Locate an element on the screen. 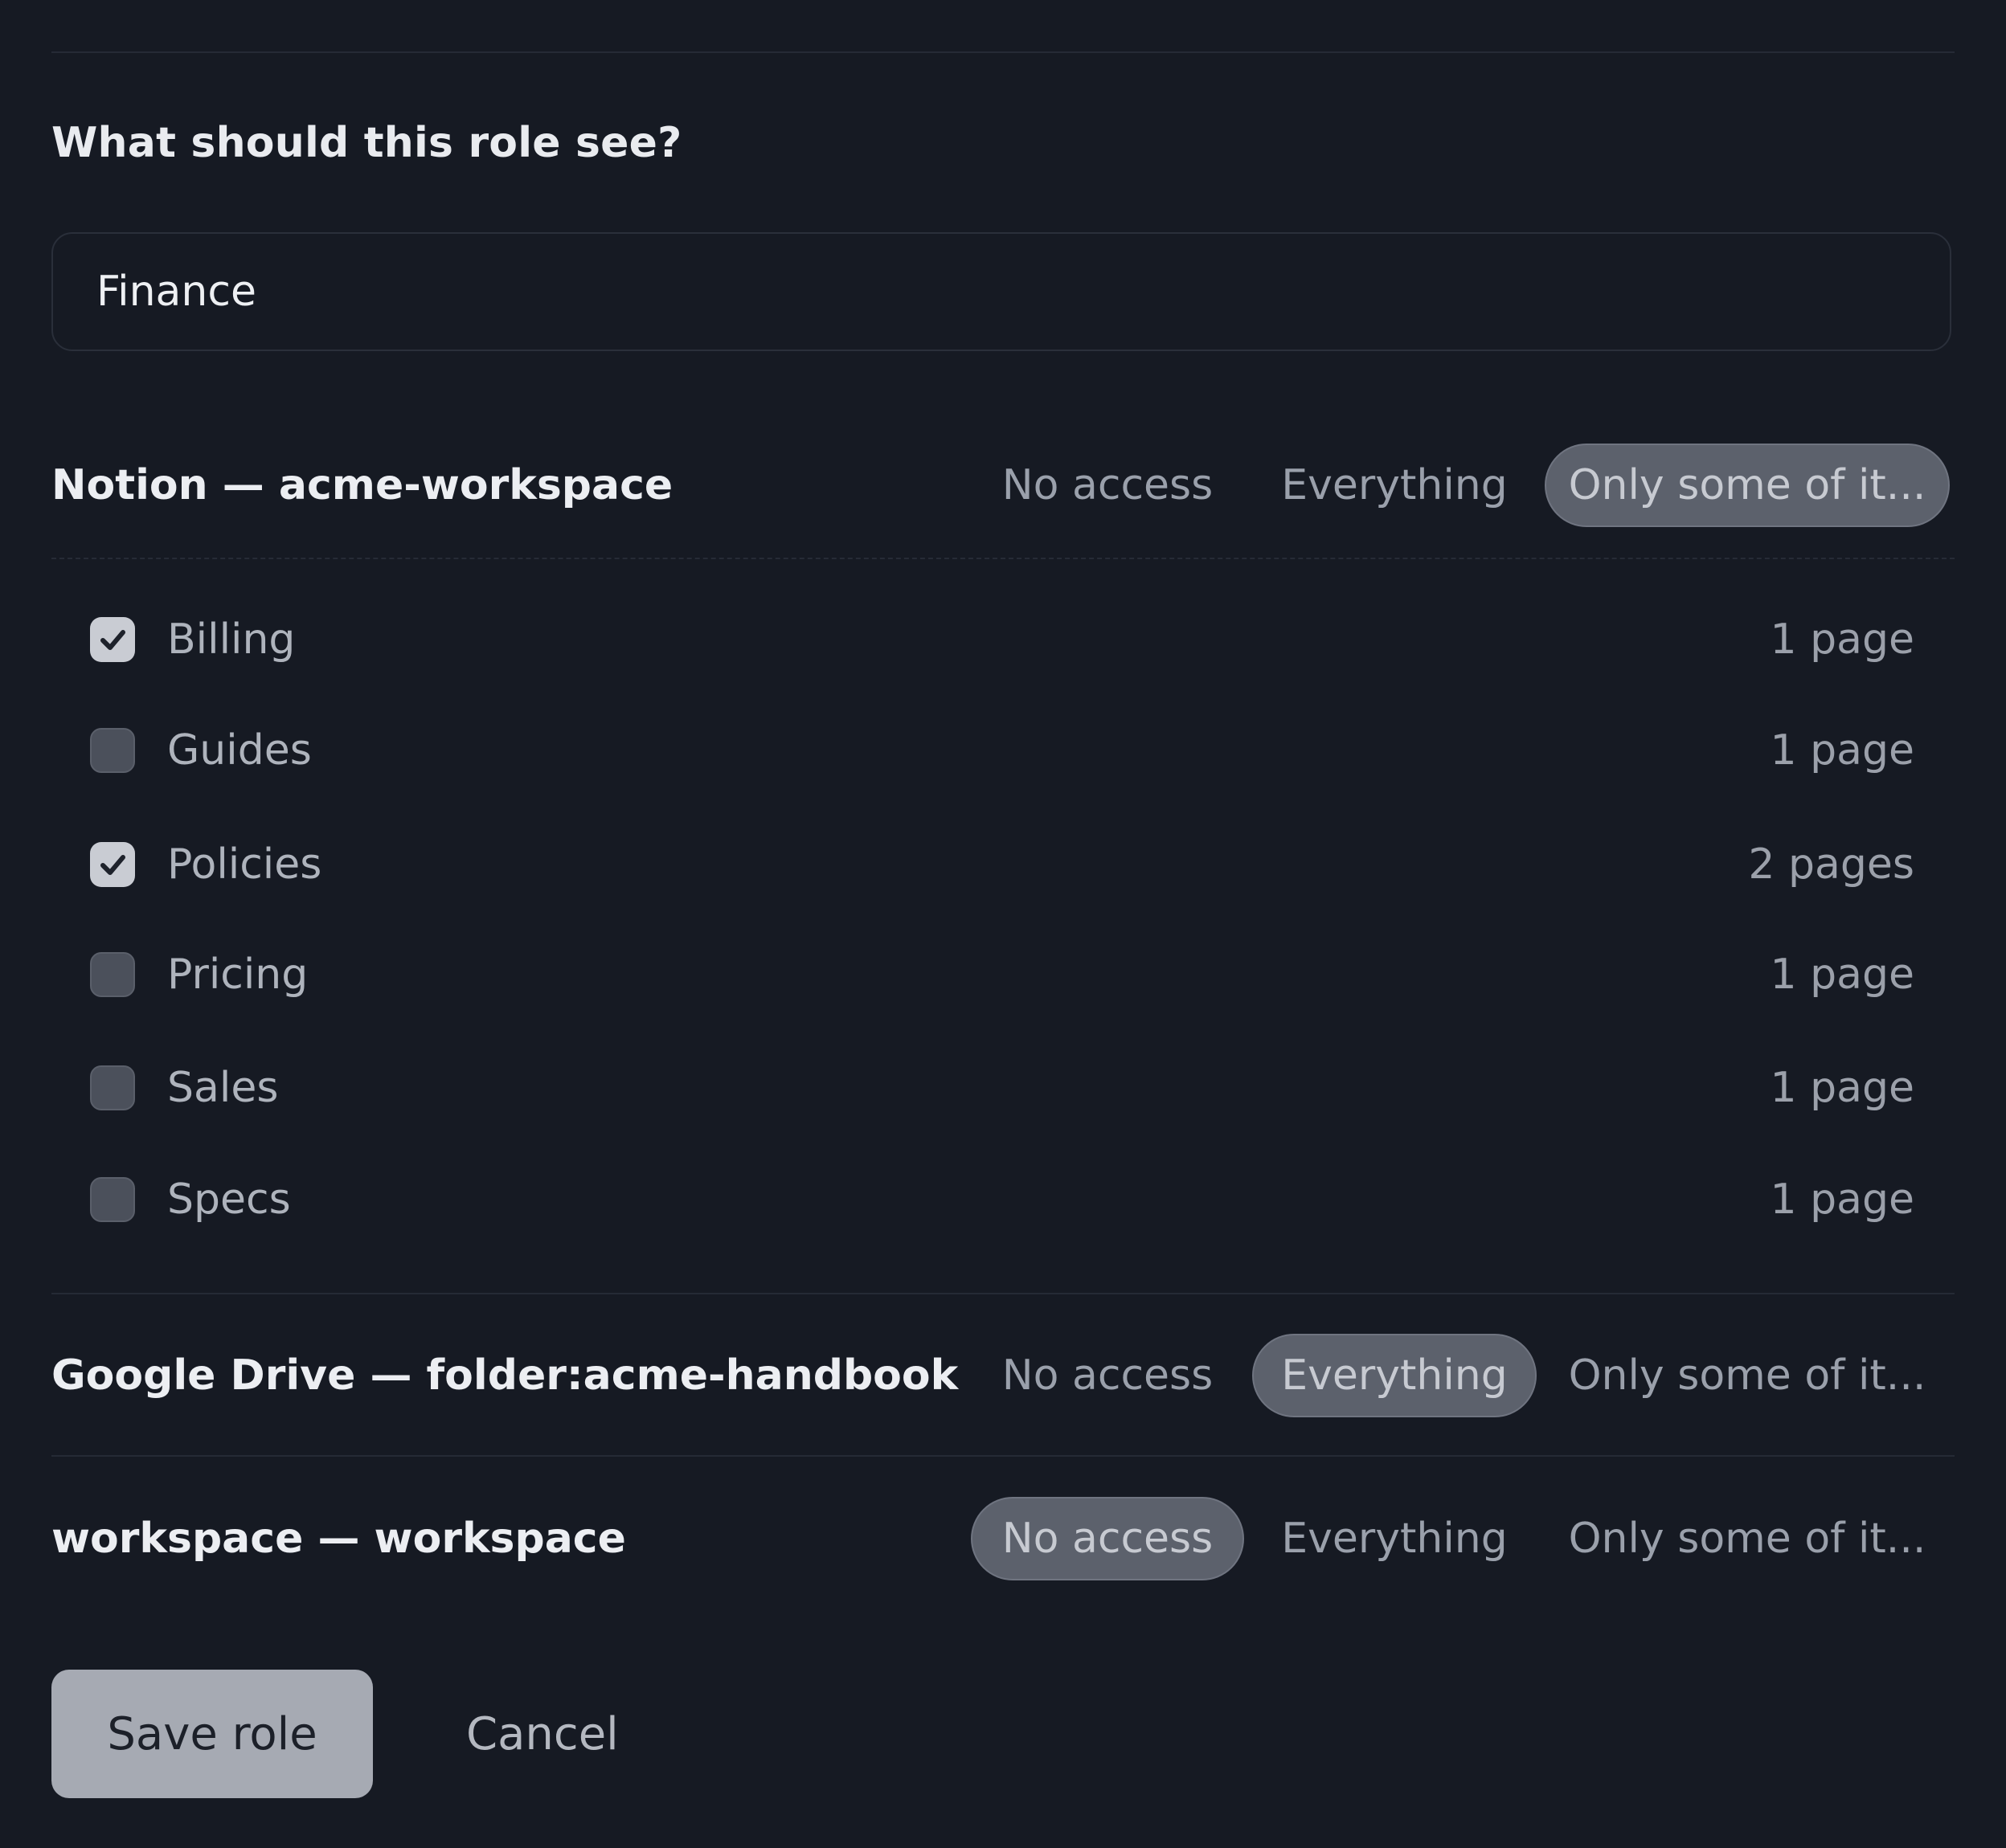 The width and height of the screenshot is (2006, 1848). notion-item-policies: Policies 2 pages is located at coordinates (1003, 864).